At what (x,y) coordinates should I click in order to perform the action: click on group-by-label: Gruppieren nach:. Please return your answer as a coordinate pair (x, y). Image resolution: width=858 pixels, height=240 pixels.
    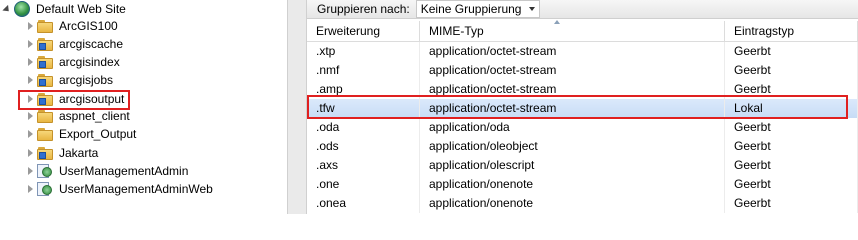
    Looking at the image, I should click on (363, 9).